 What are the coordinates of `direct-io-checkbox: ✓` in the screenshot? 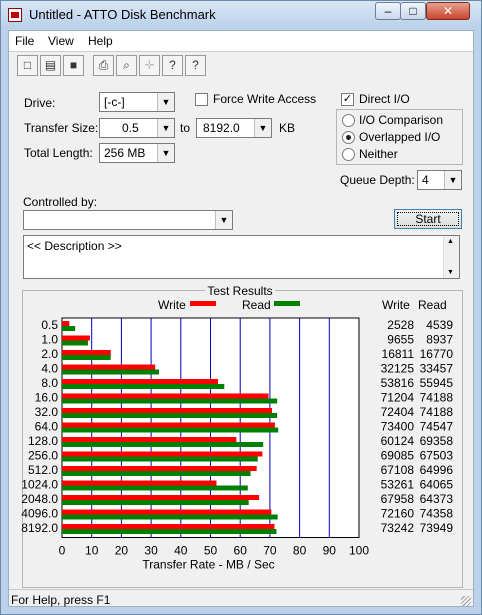 It's located at (347, 99).